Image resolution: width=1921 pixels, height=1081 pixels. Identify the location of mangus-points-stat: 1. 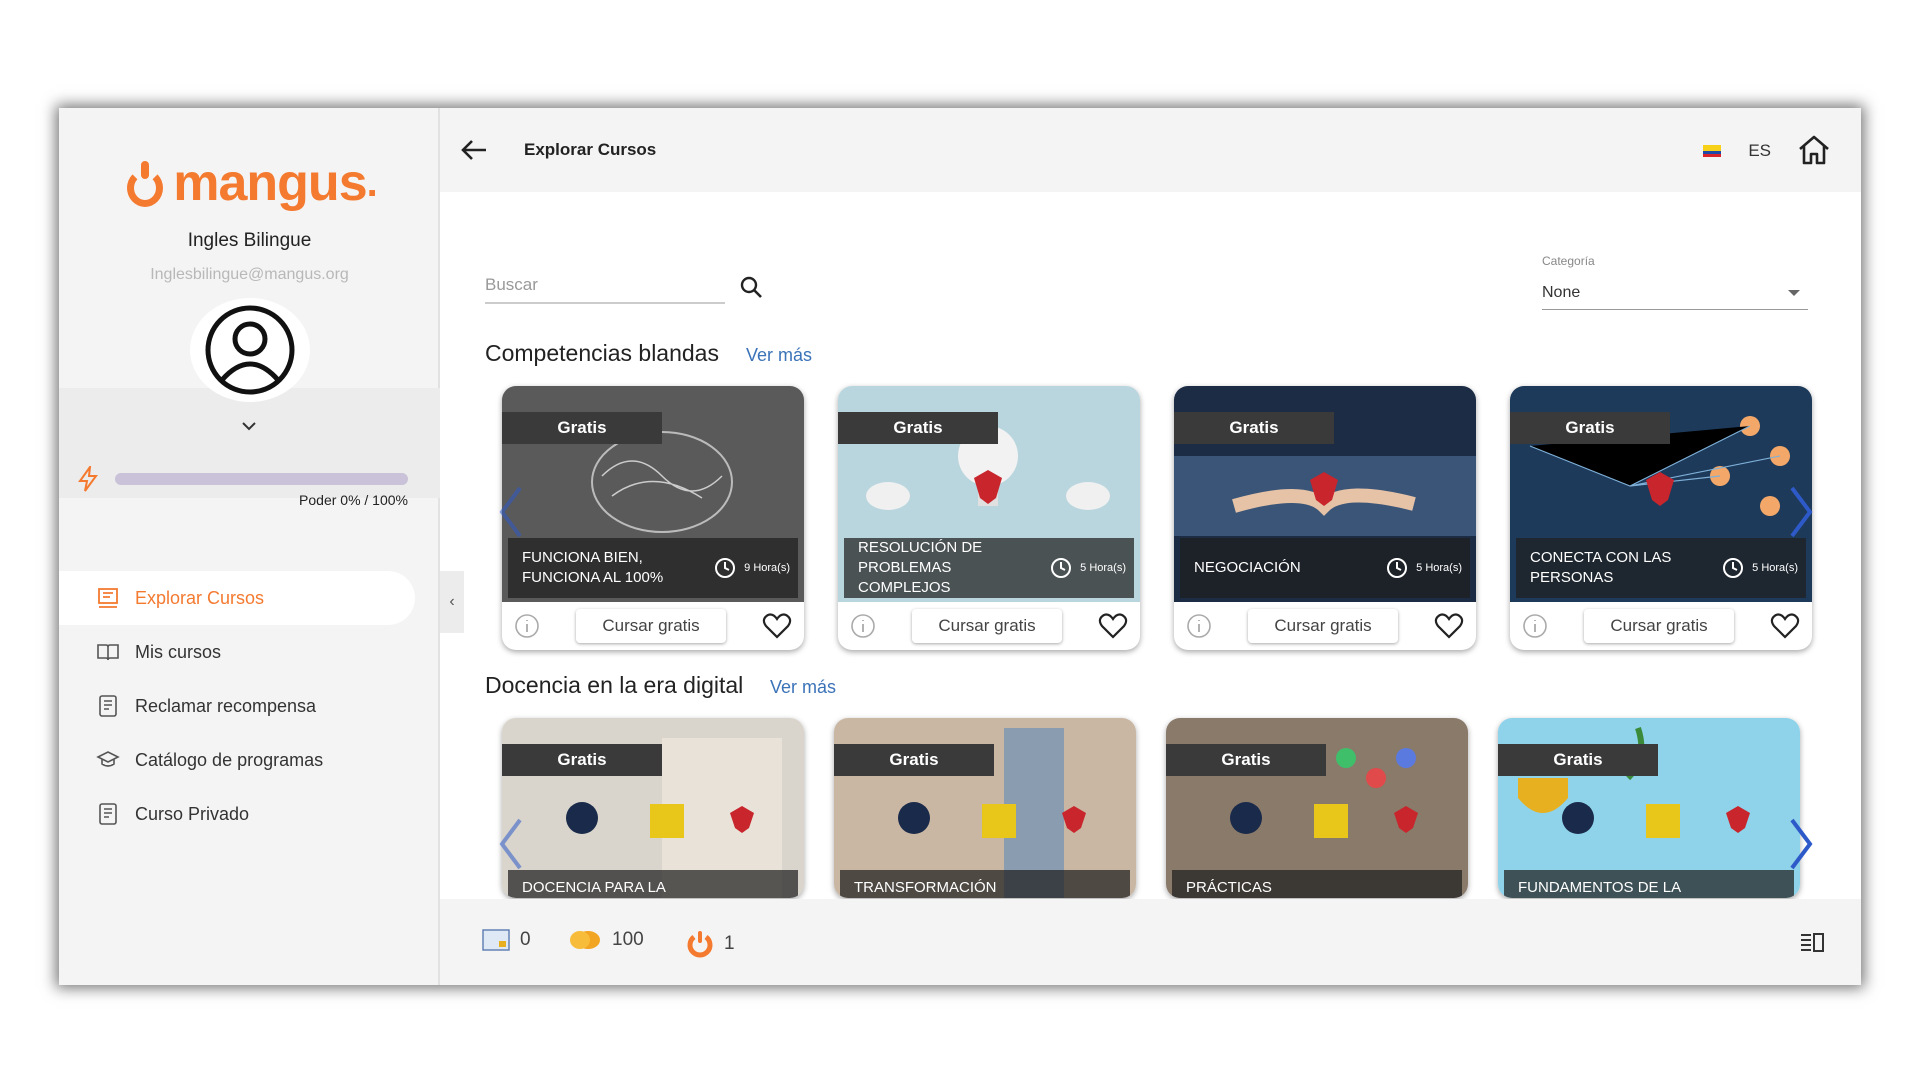
(710, 944).